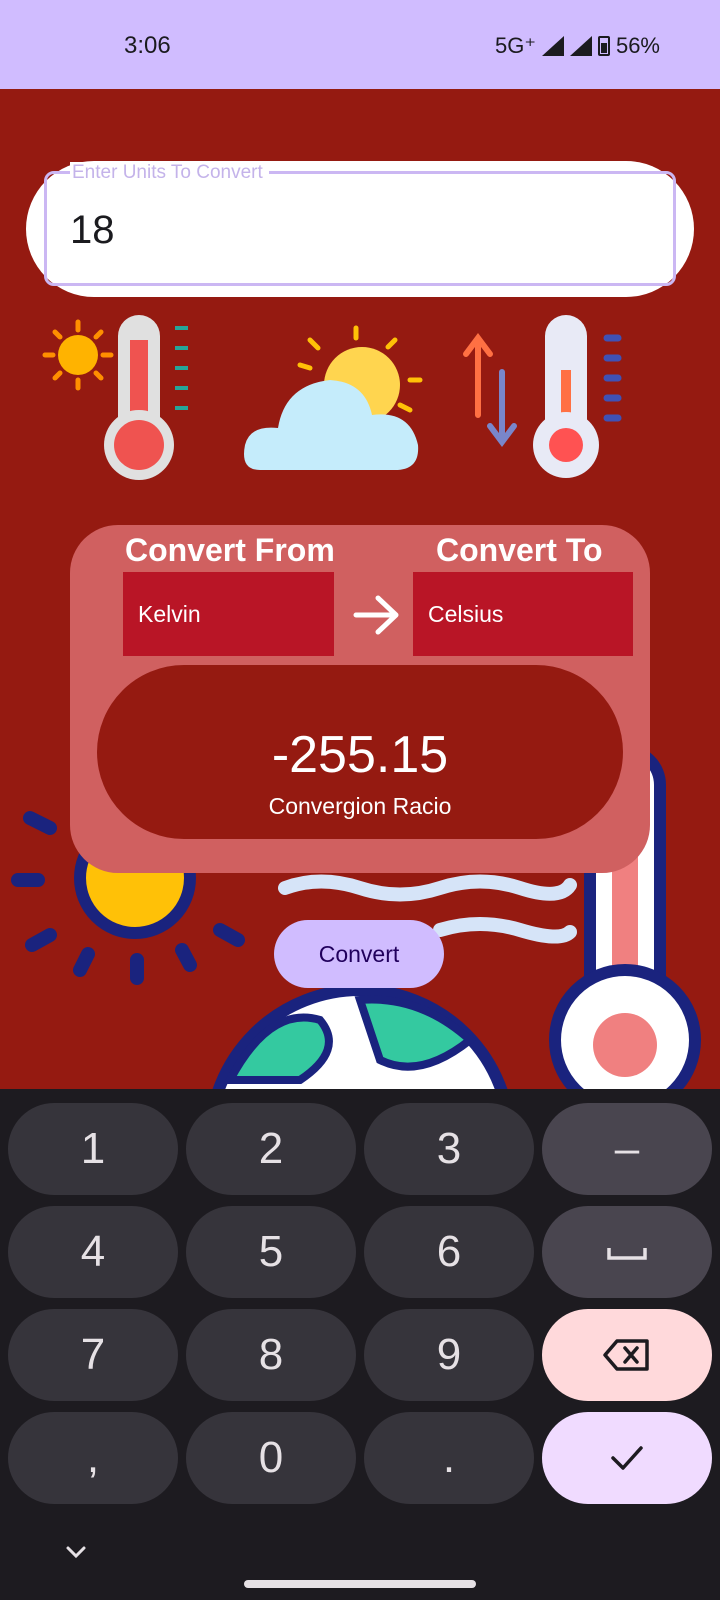 This screenshot has width=720, height=1600. What do you see at coordinates (76, 1552) in the screenshot?
I see `chevron-down-icon` at bounding box center [76, 1552].